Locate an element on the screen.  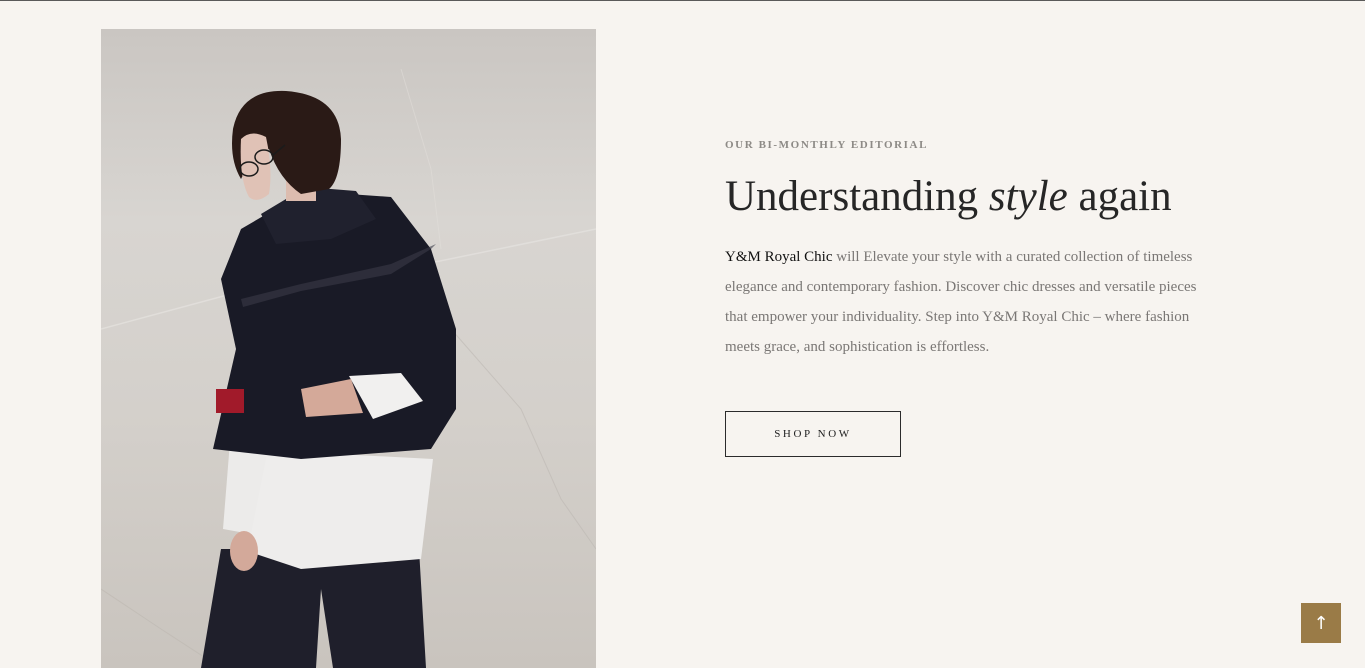
headline-text-before: Understanding is located at coordinates (857, 196).